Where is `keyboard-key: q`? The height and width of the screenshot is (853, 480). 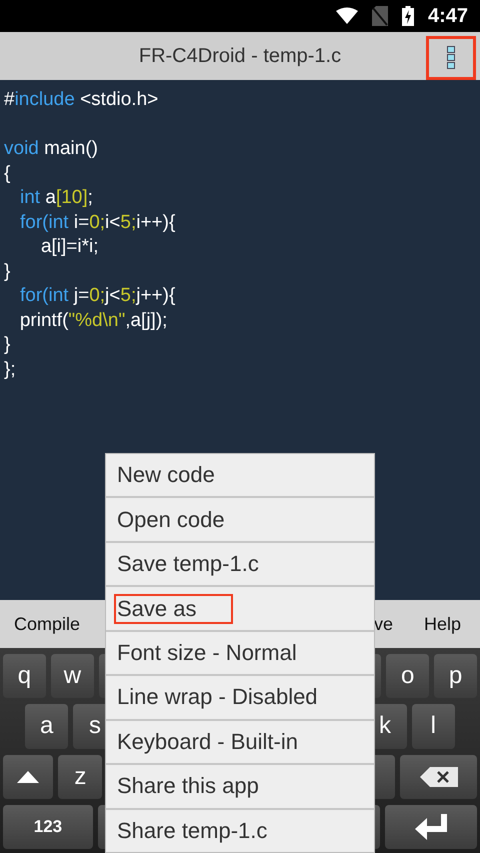 keyboard-key: q is located at coordinates (24, 676).